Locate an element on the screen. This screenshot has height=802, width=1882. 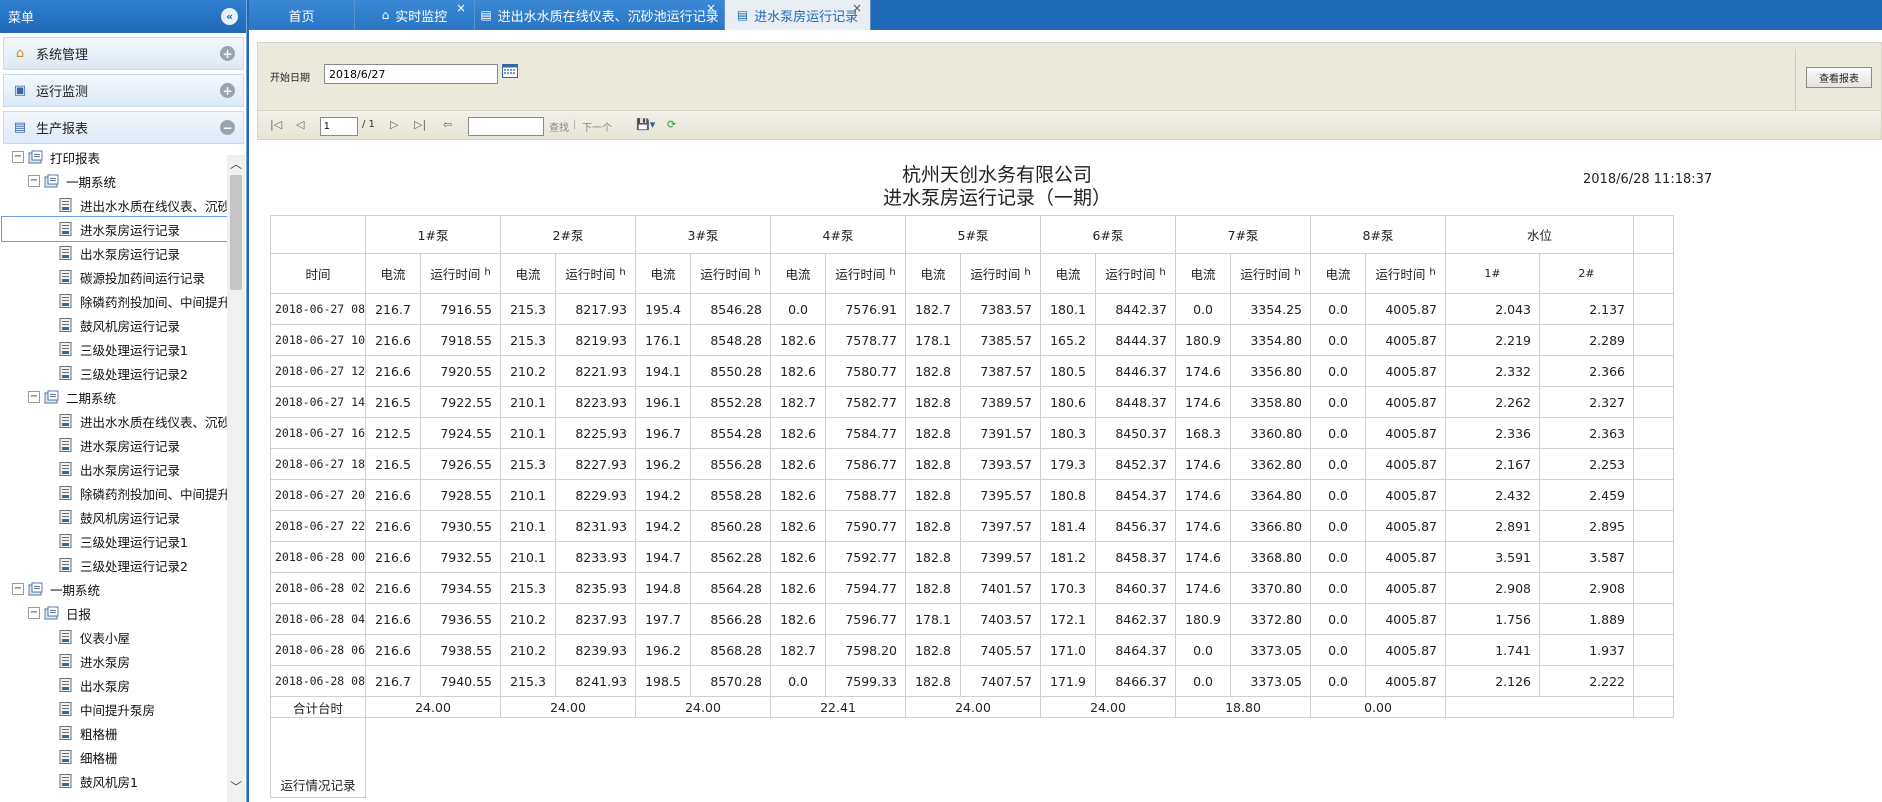
total-cell: 22.41 is located at coordinates (838, 707).